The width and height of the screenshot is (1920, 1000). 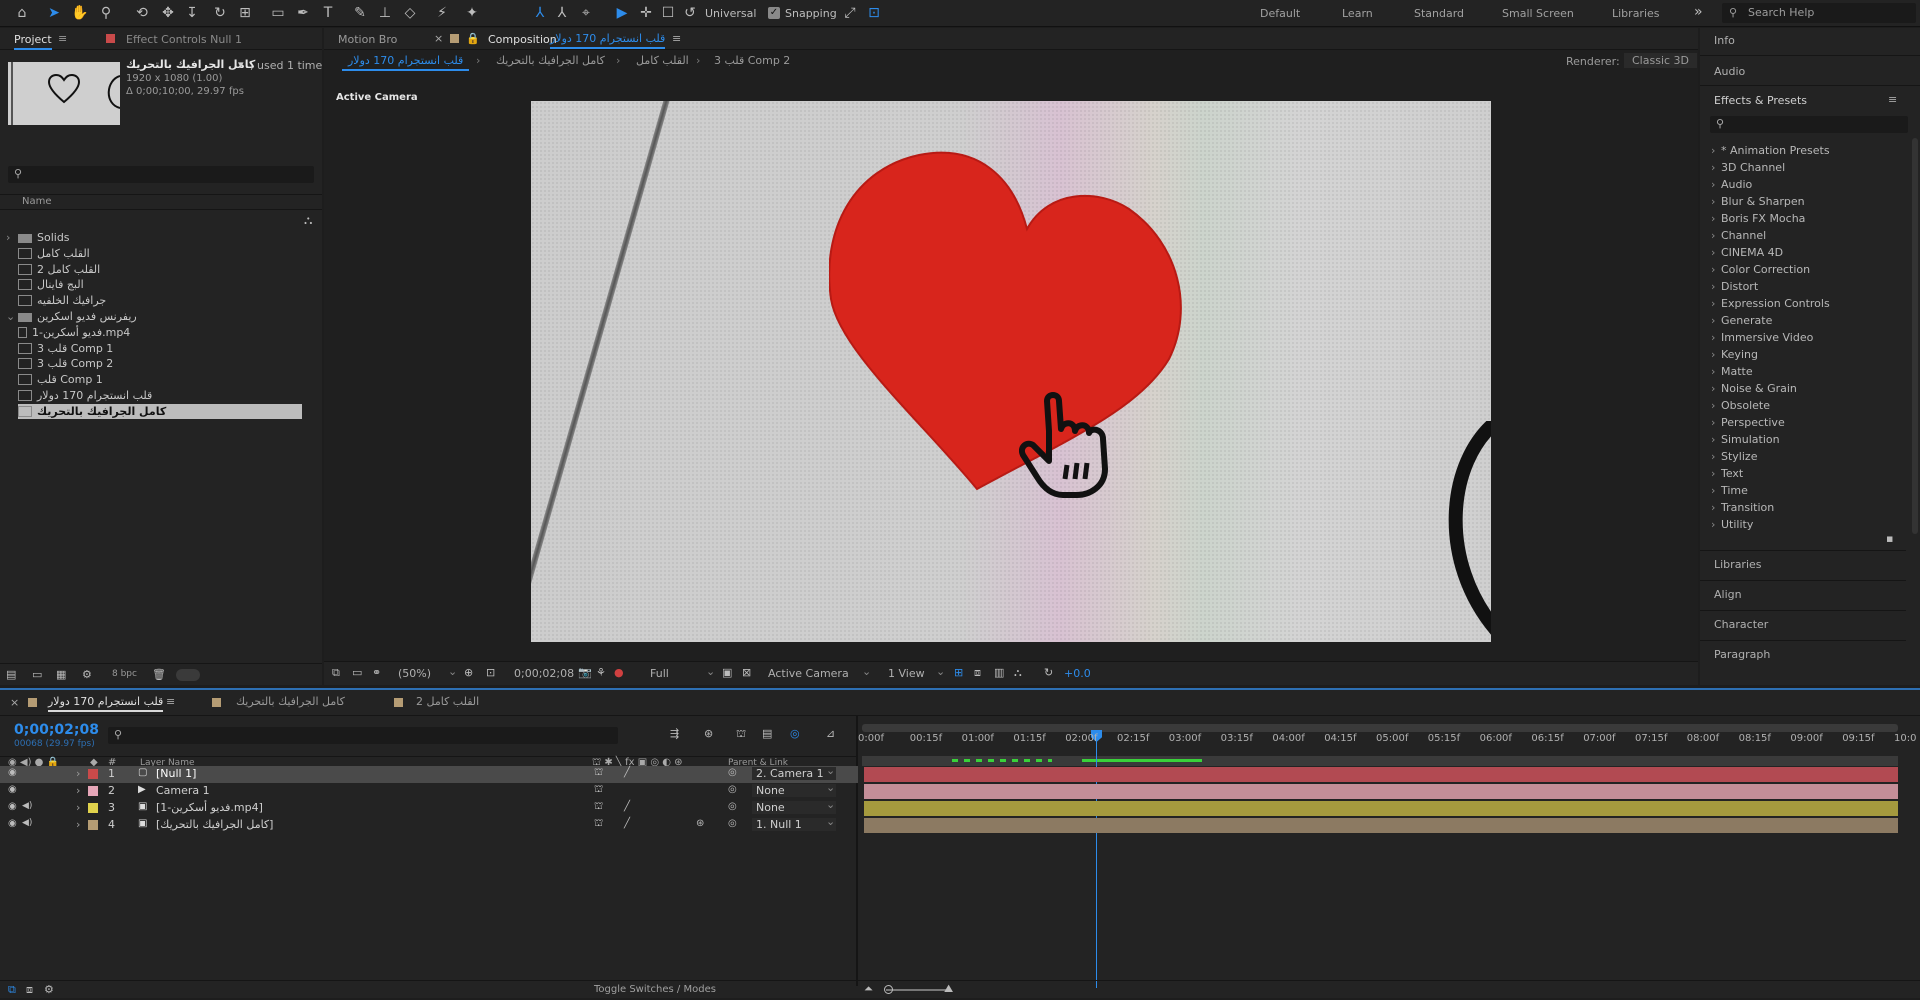 What do you see at coordinates (1748, 167) in the screenshot?
I see `effects-category: › 3D Channel` at bounding box center [1748, 167].